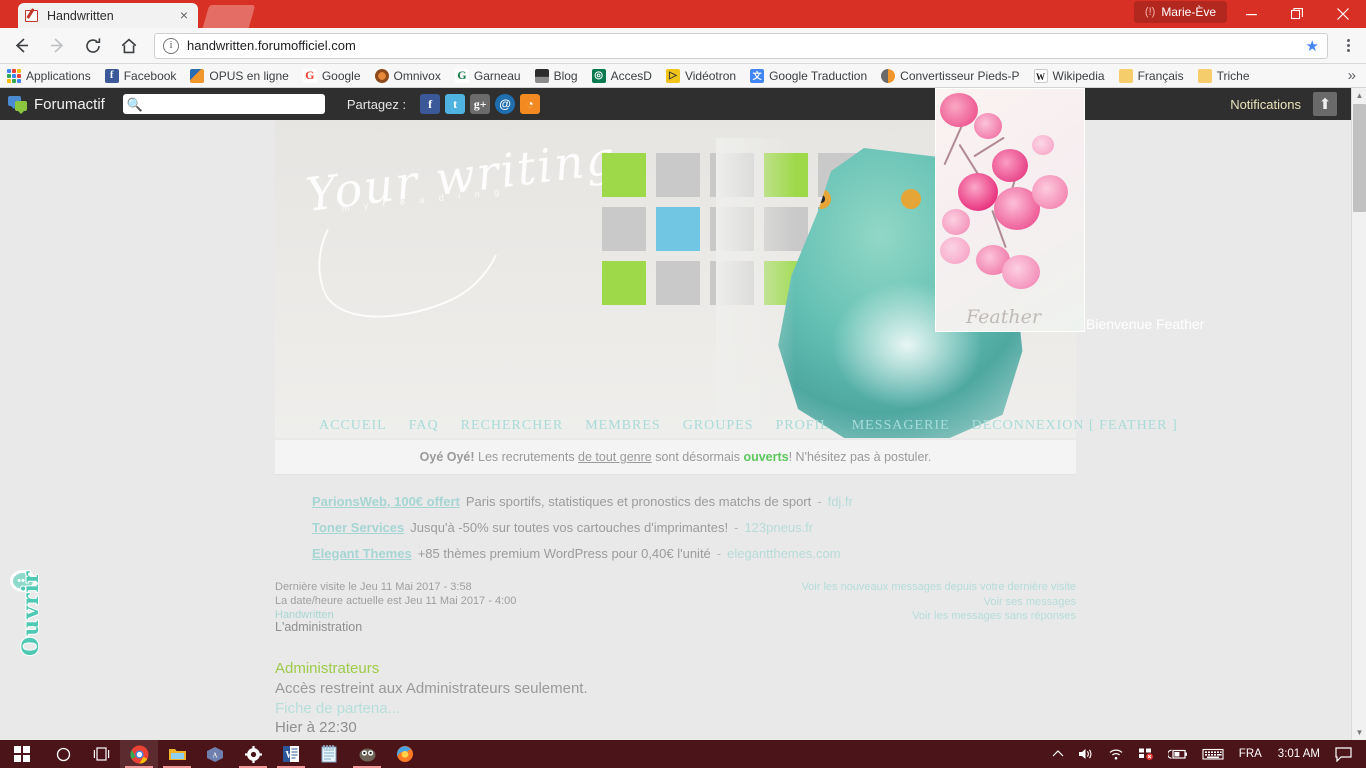  I want to click on bookmark-folder-francais: Français, so click(1151, 76).